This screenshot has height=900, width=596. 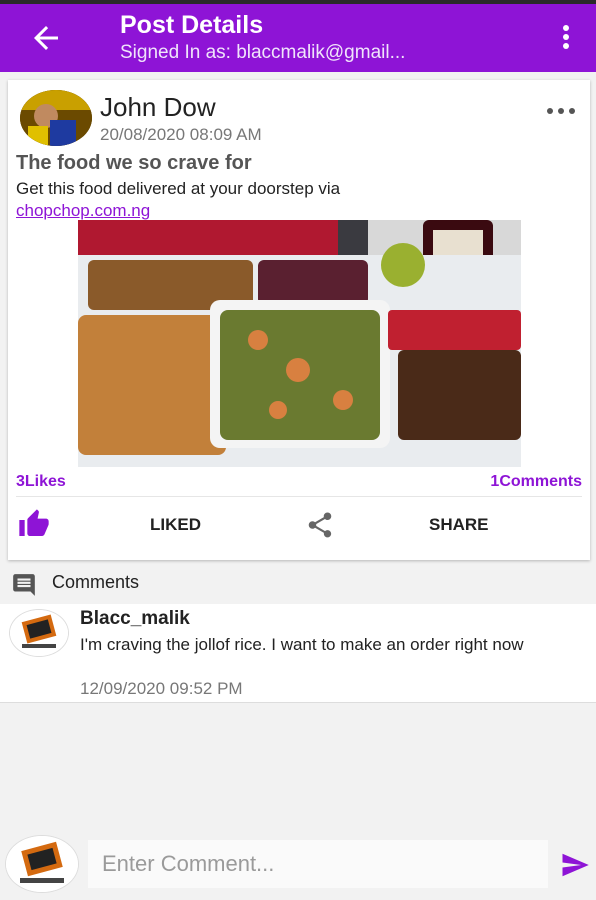 I want to click on commenter-avatar, so click(x=39, y=633).